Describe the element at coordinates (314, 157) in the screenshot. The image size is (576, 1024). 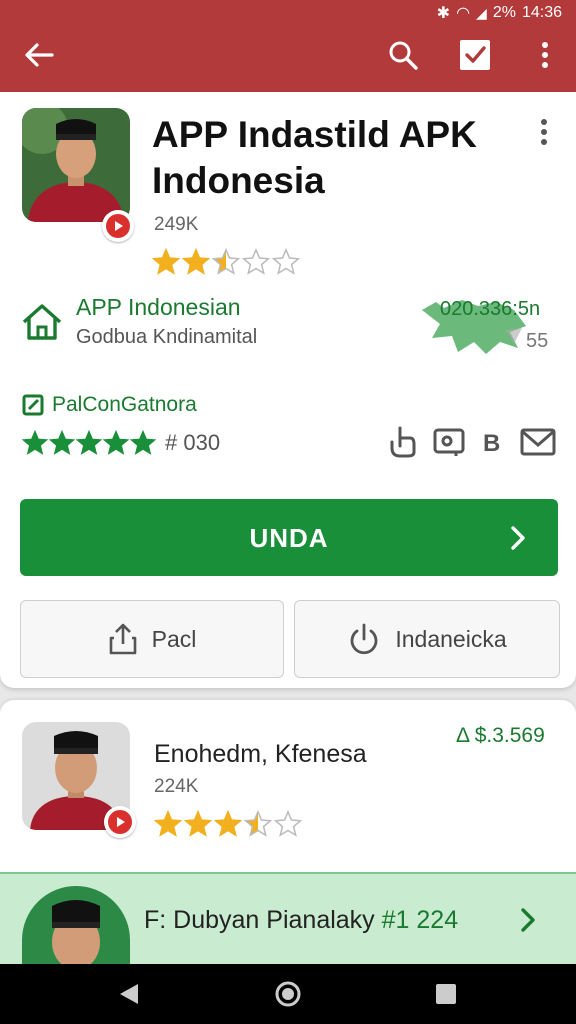
I see `app-title: APP Indastild APK Indonesia` at that location.